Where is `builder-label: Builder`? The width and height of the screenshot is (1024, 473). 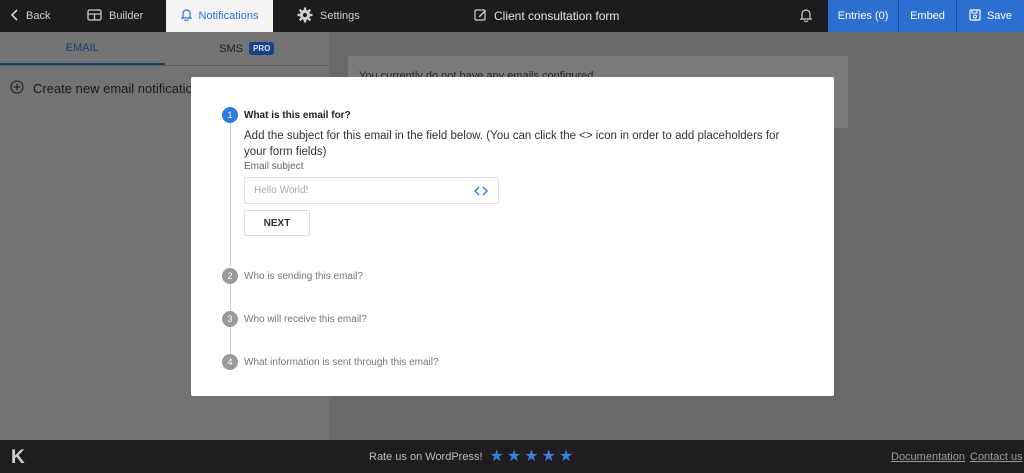 builder-label: Builder is located at coordinates (126, 16).